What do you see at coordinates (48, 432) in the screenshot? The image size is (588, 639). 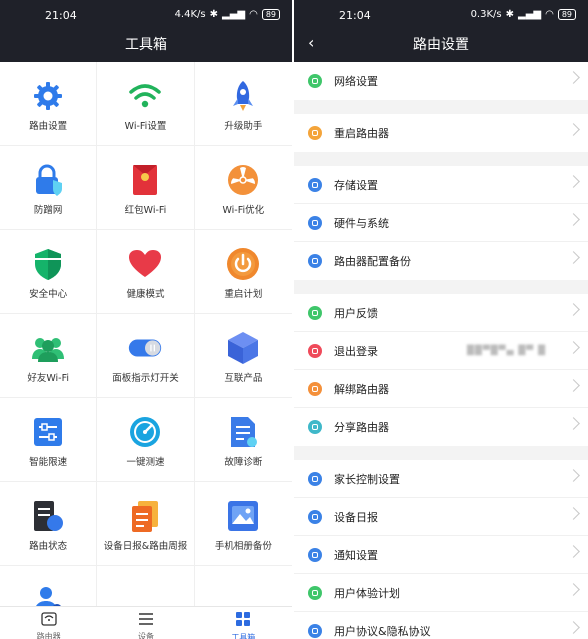 I see `sliders-icon` at bounding box center [48, 432].